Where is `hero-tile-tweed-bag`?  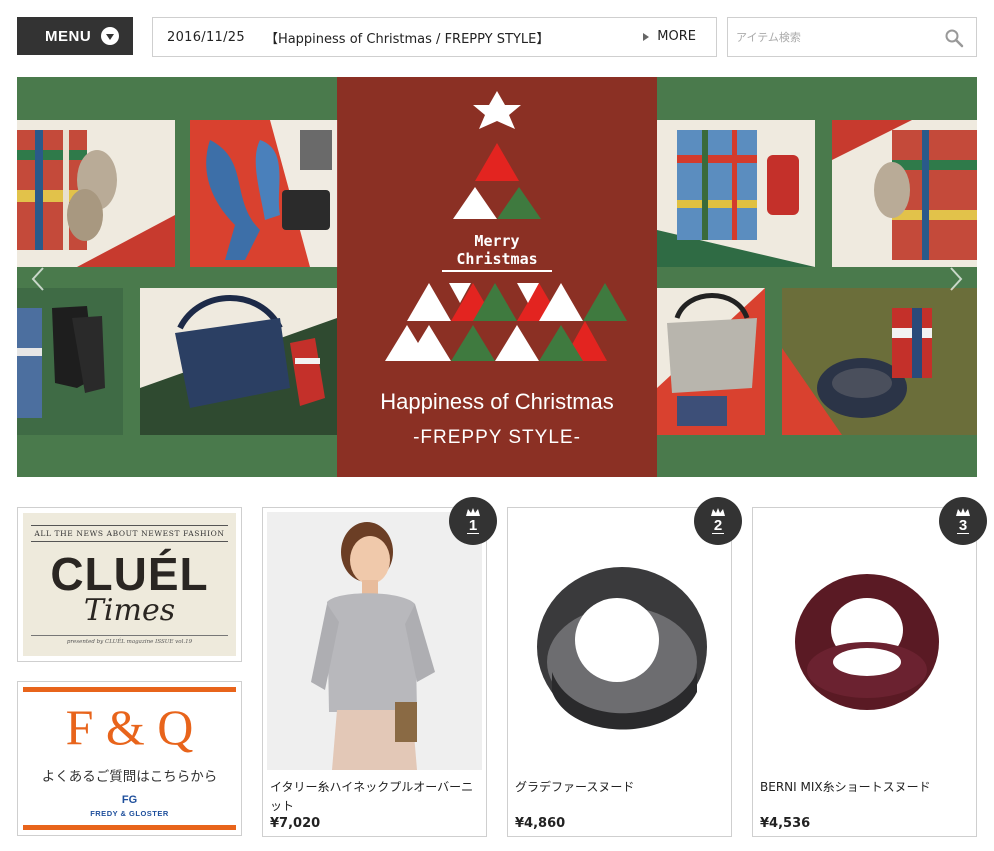
hero-tile-tweed-bag is located at coordinates (711, 361).